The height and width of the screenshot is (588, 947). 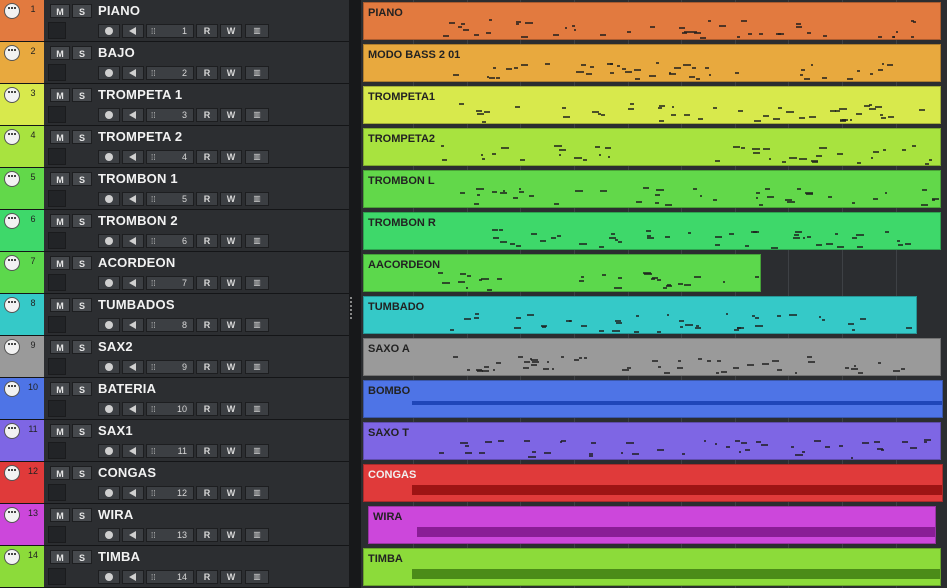 What do you see at coordinates (170, 535) in the screenshot?
I see `midi-channel-field: ⁞⁞ 13` at bounding box center [170, 535].